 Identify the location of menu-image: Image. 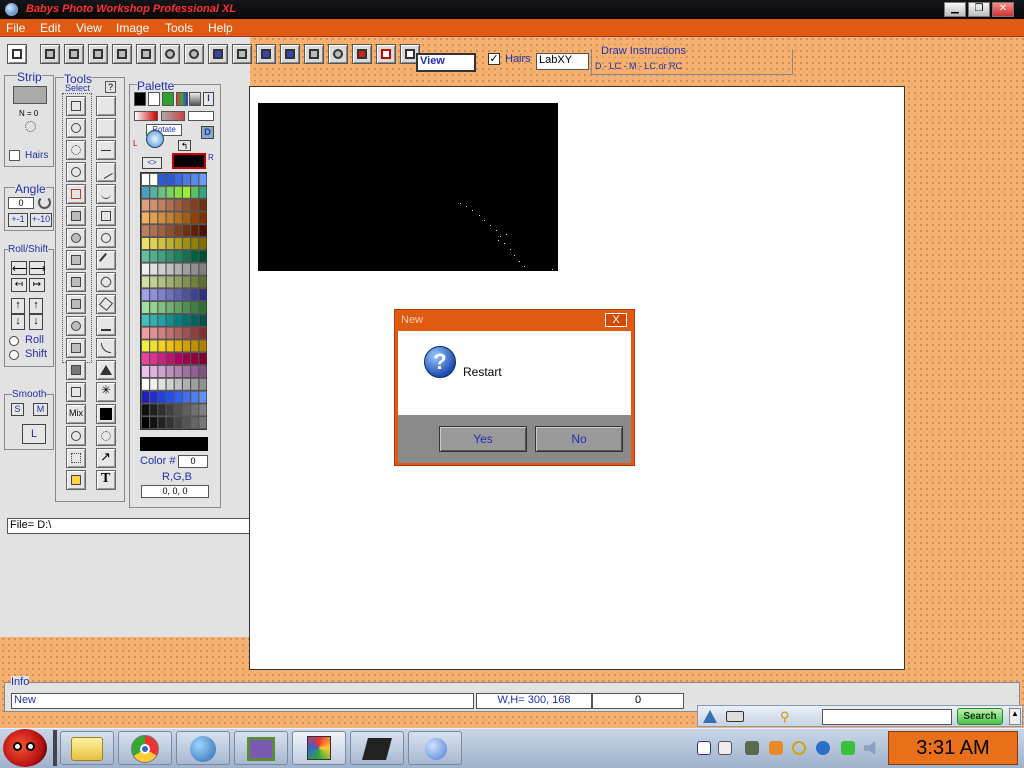
(132, 28).